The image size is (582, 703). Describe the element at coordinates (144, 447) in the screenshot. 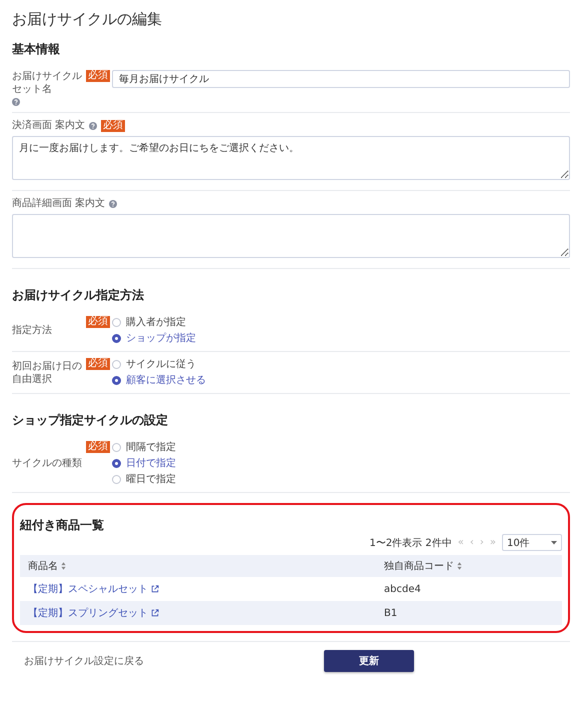

I see `radio-option: 間隔で指定` at that location.